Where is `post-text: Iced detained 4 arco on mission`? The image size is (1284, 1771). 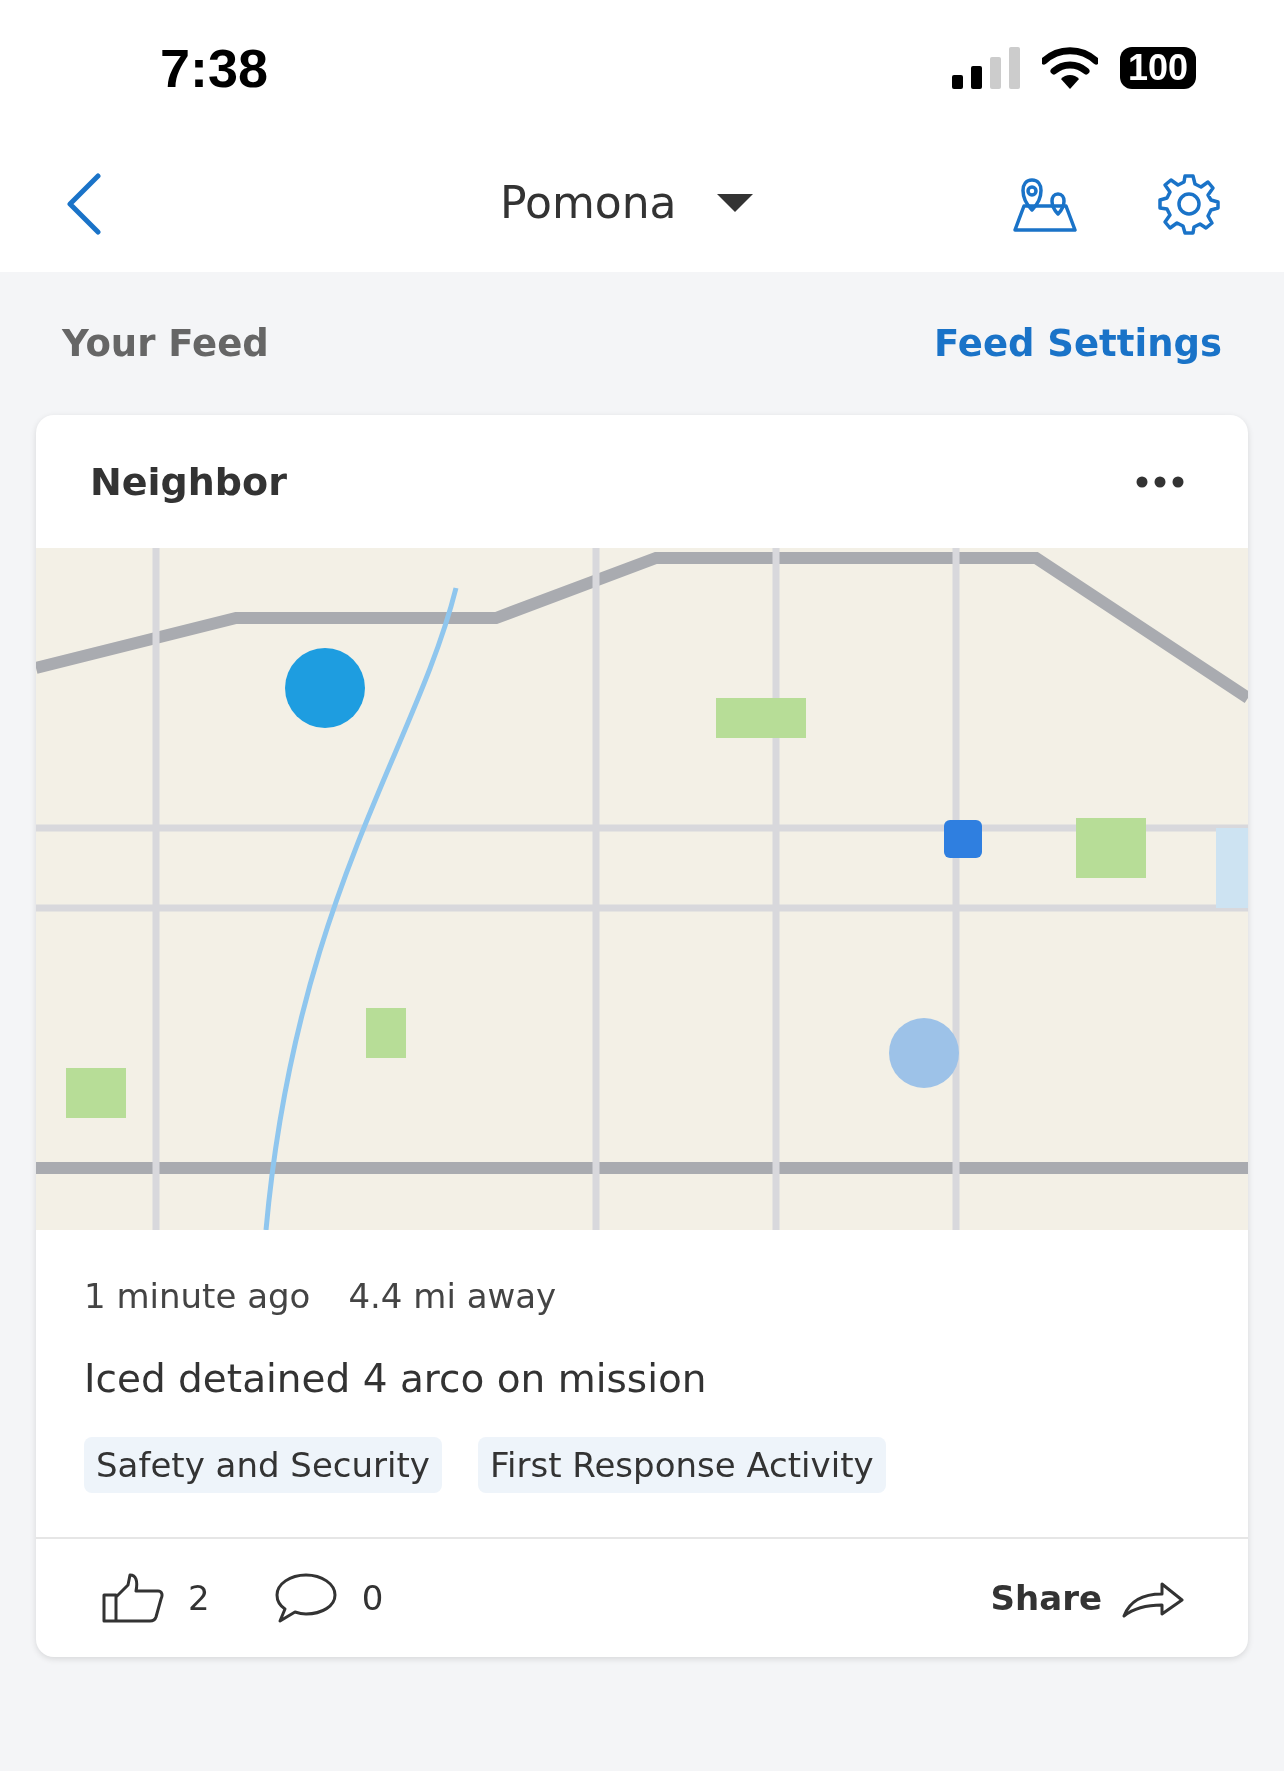
post-text: Iced detained 4 arco on mission is located at coordinates (395, 1378).